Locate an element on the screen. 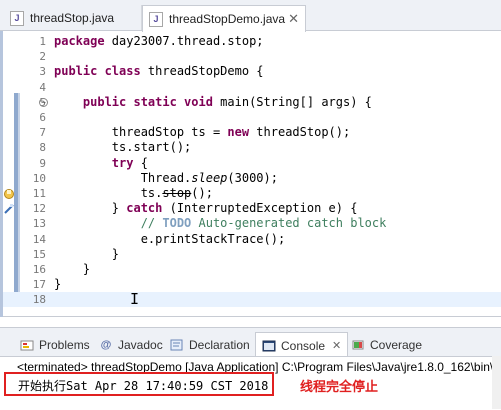 This screenshot has height=410, width=501. tab-threadstopdemo-java: J threadStopDemo.java ✕ is located at coordinates (224, 18).